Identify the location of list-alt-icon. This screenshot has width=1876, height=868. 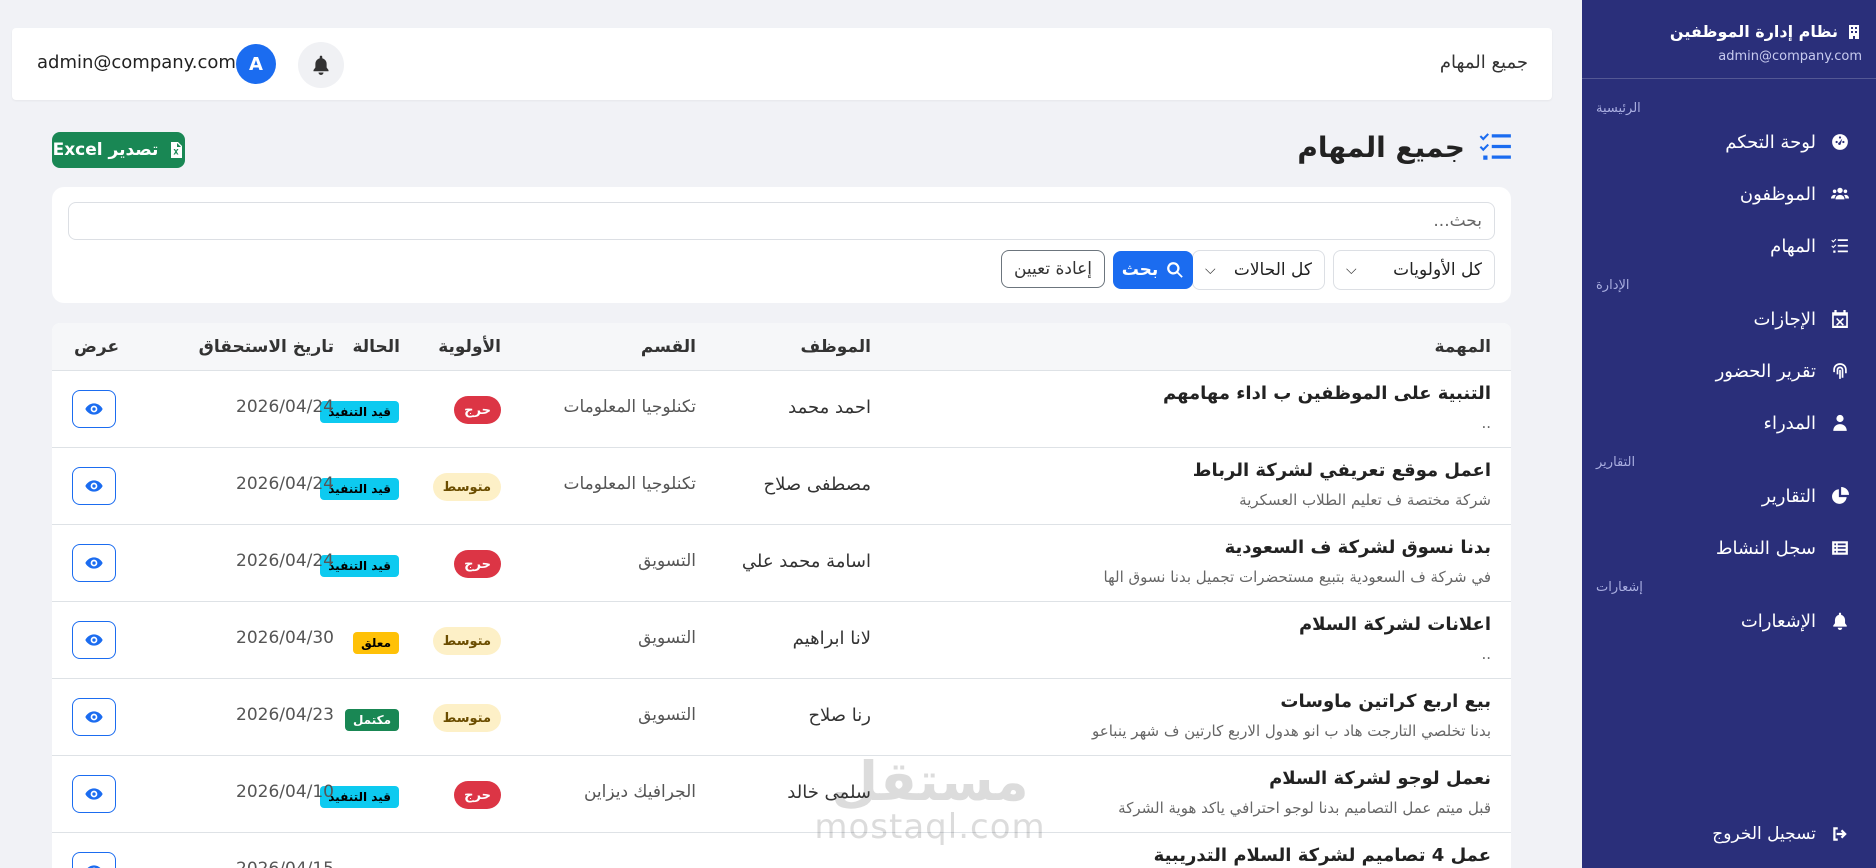
(1840, 548).